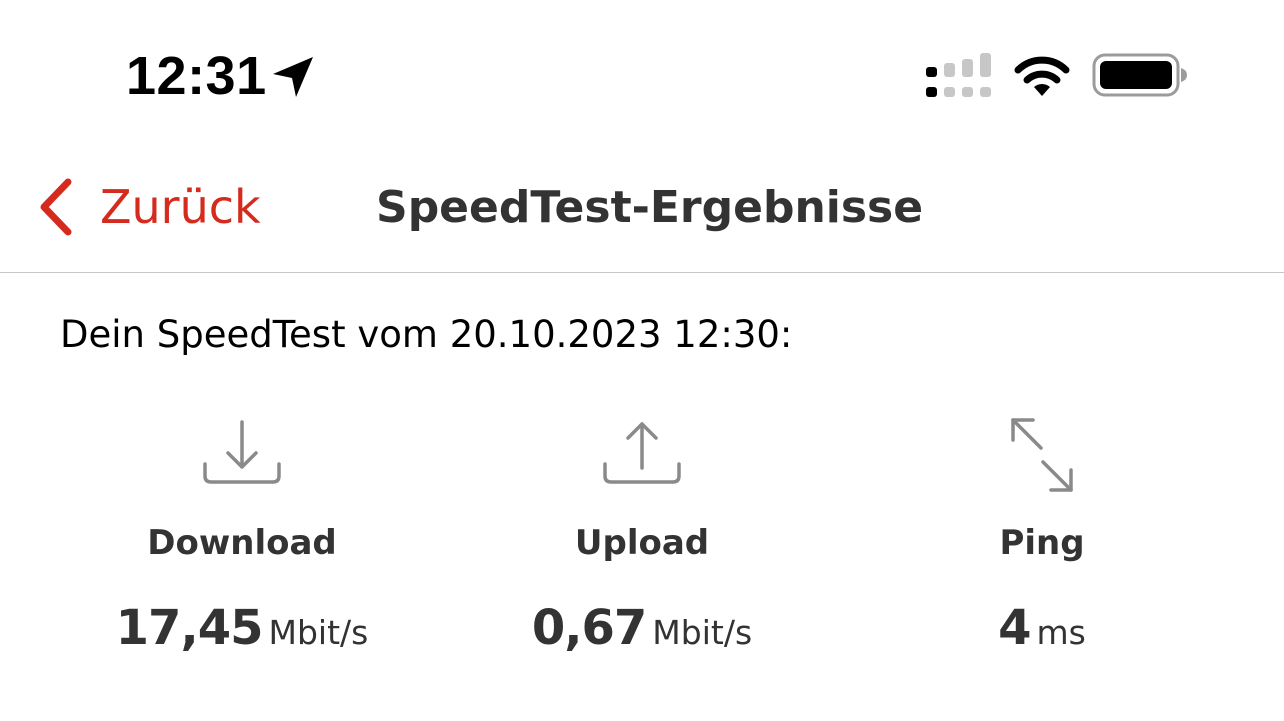 The width and height of the screenshot is (1284, 721). Describe the element at coordinates (242, 452) in the screenshot. I see `download-icon` at that location.